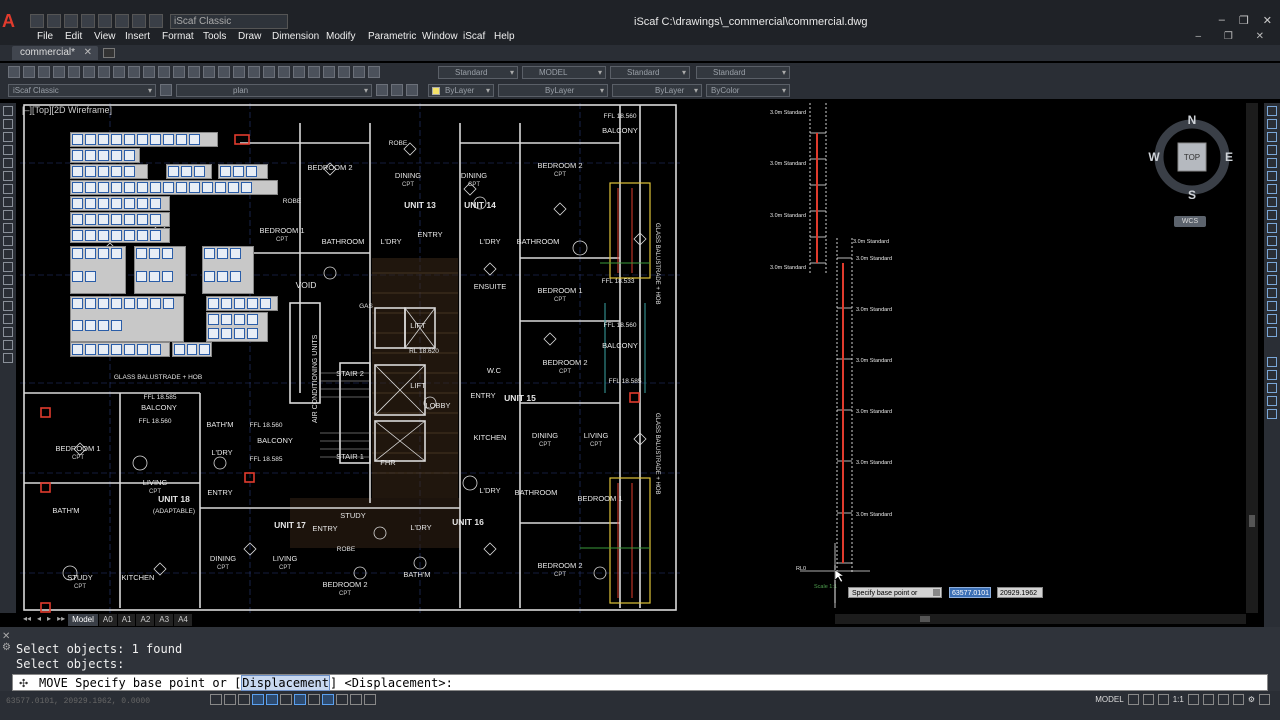  What do you see at coordinates (119, 72) in the screenshot?
I see `cut-icon` at bounding box center [119, 72].